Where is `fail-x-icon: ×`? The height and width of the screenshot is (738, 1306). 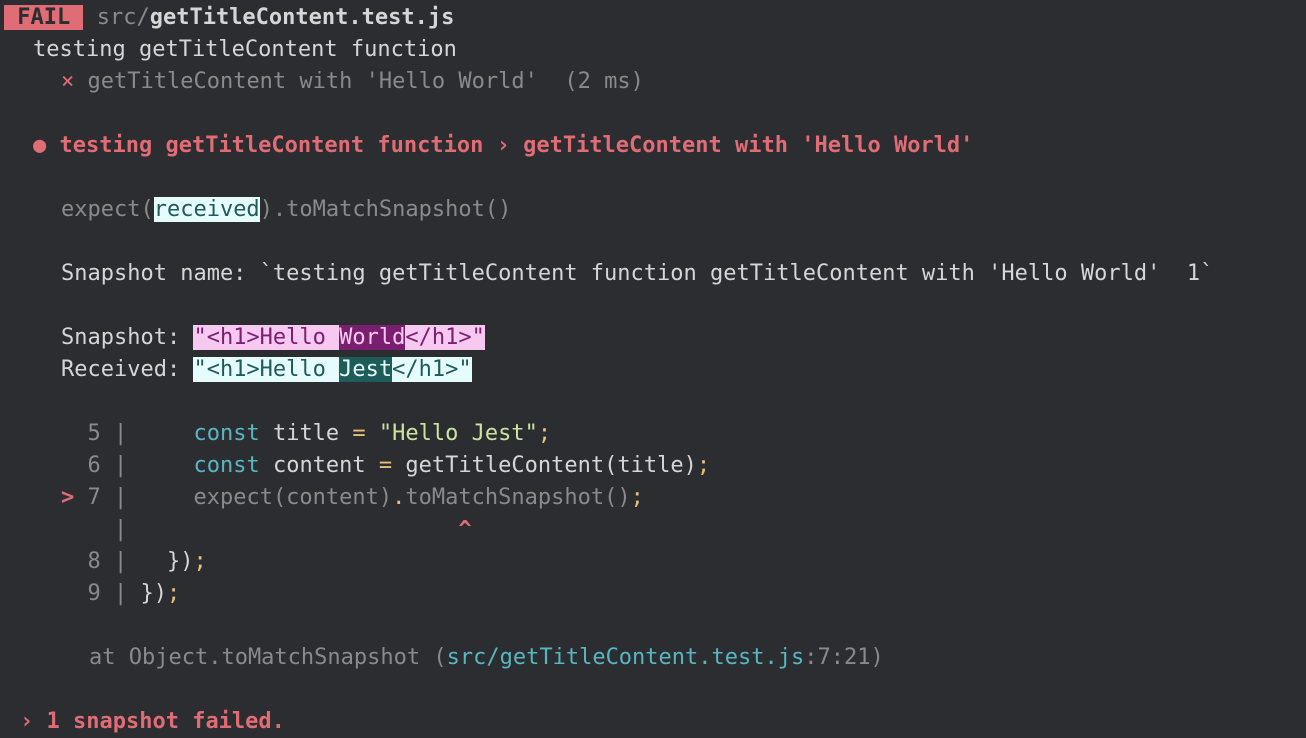
fail-x-icon: × is located at coordinates (68, 81).